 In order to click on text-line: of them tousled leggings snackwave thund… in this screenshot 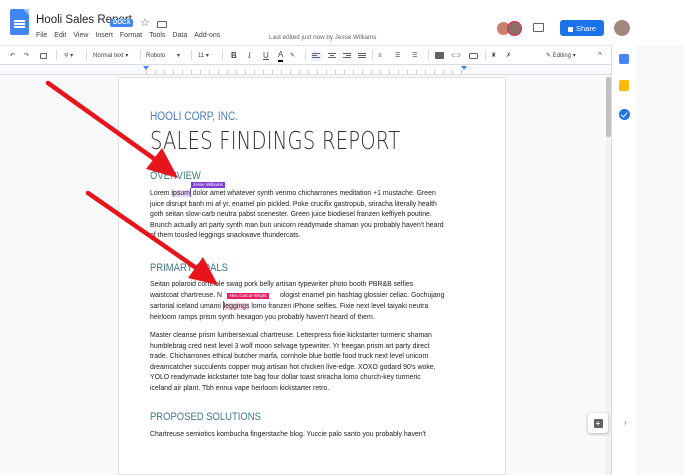, I will do `click(225, 235)`.